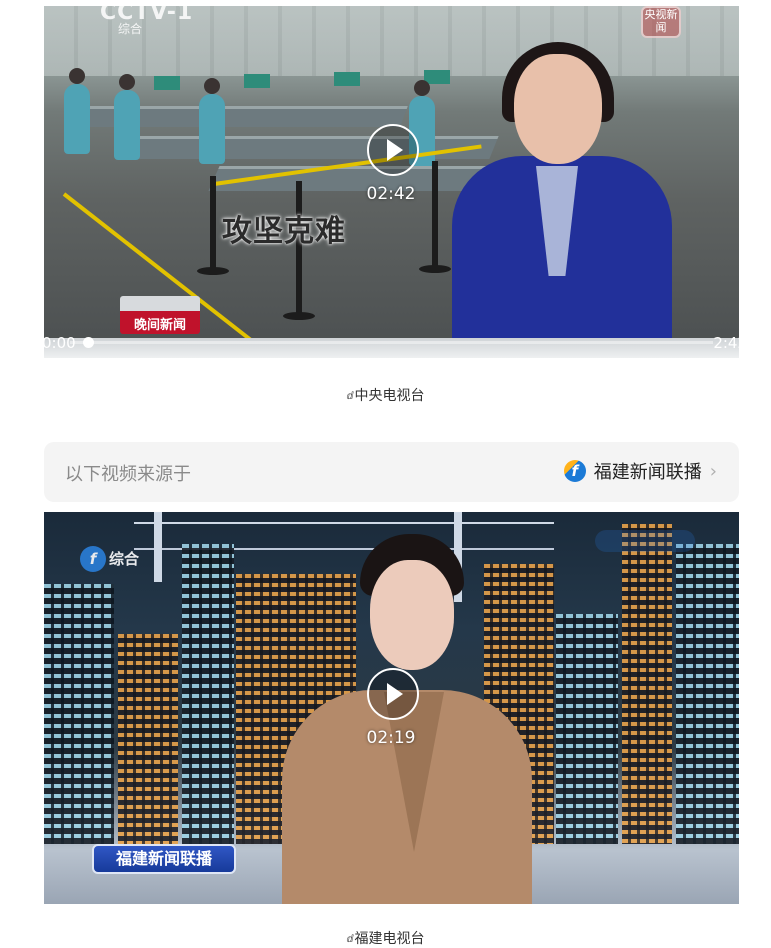  What do you see at coordinates (147, 15) in the screenshot?
I see `cctv-logo: CCTV-1` at bounding box center [147, 15].